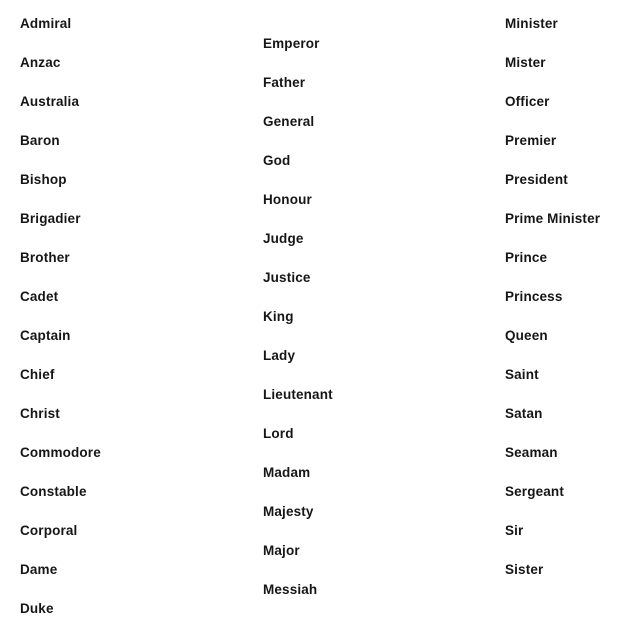 The width and height of the screenshot is (623, 638). What do you see at coordinates (527, 101) in the screenshot?
I see `list-item: Officer` at bounding box center [527, 101].